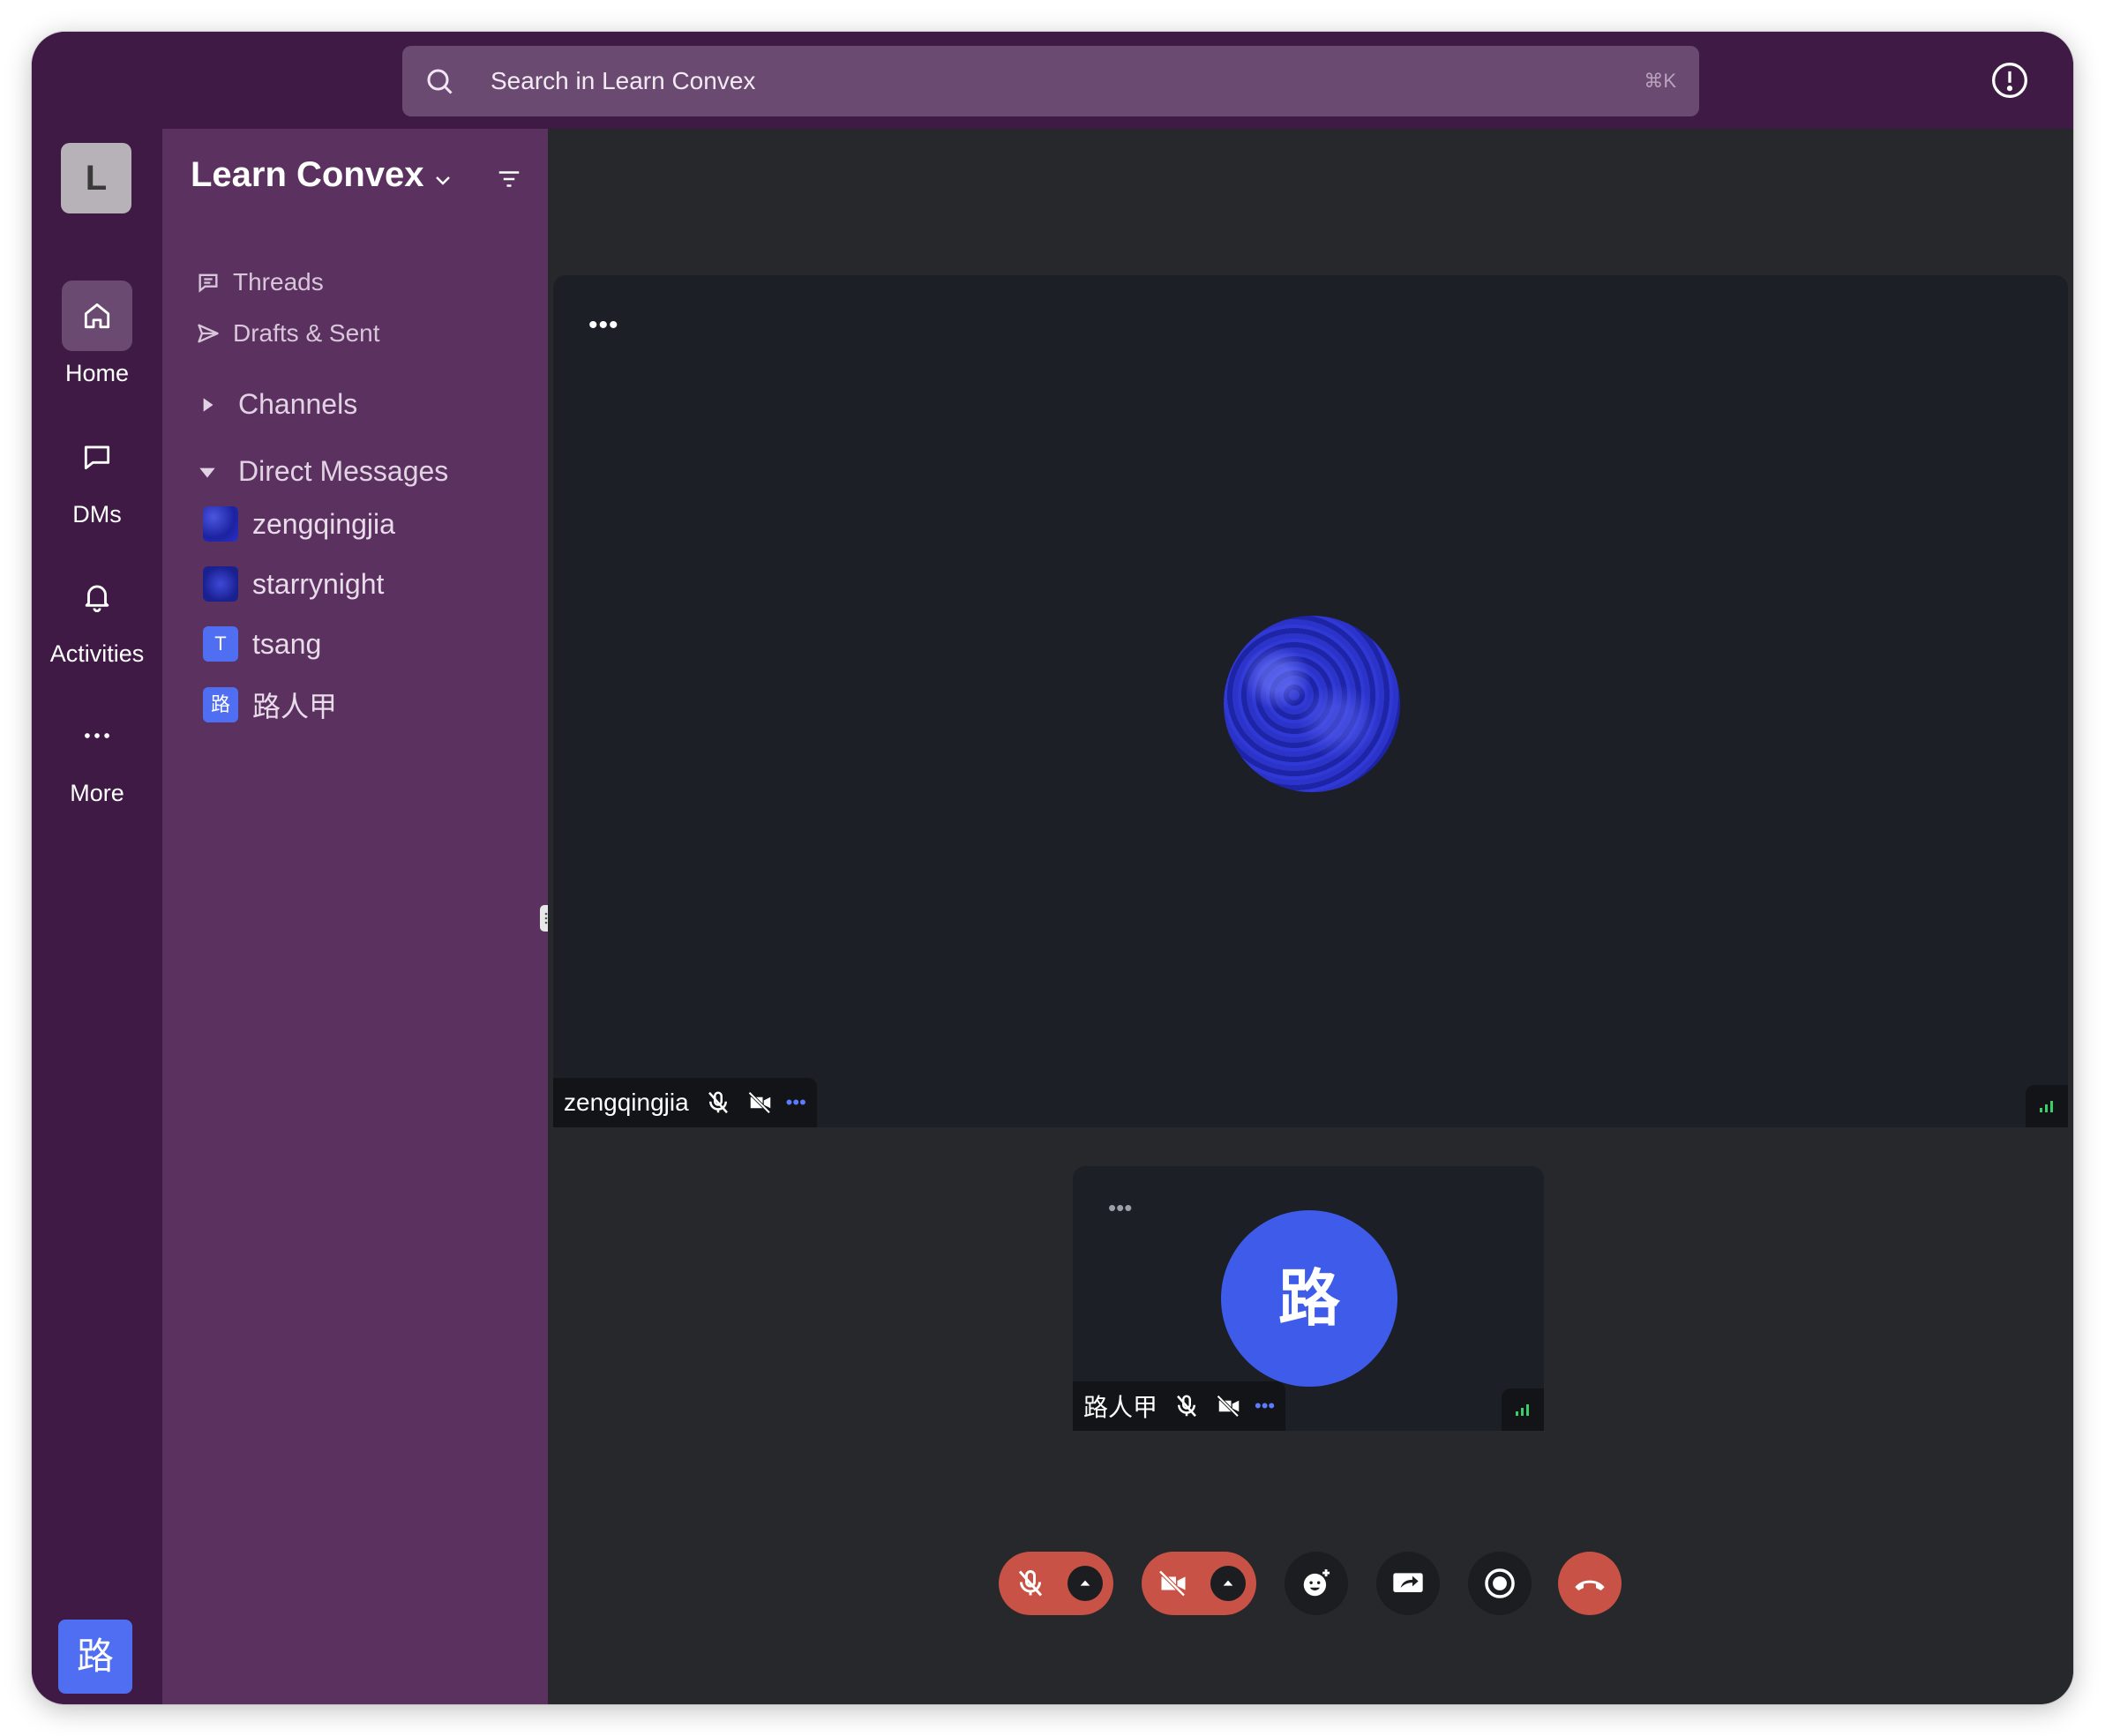 The width and height of the screenshot is (2105, 1736). I want to click on section-direct-messages: Direct Messages, so click(322, 471).